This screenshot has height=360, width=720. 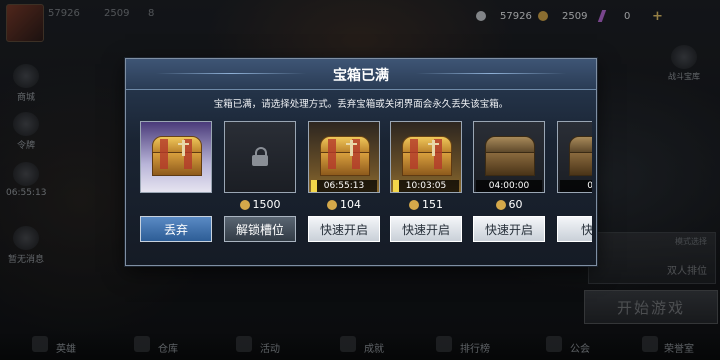 I want to click on quick-open-price: 151, so click(x=426, y=204).